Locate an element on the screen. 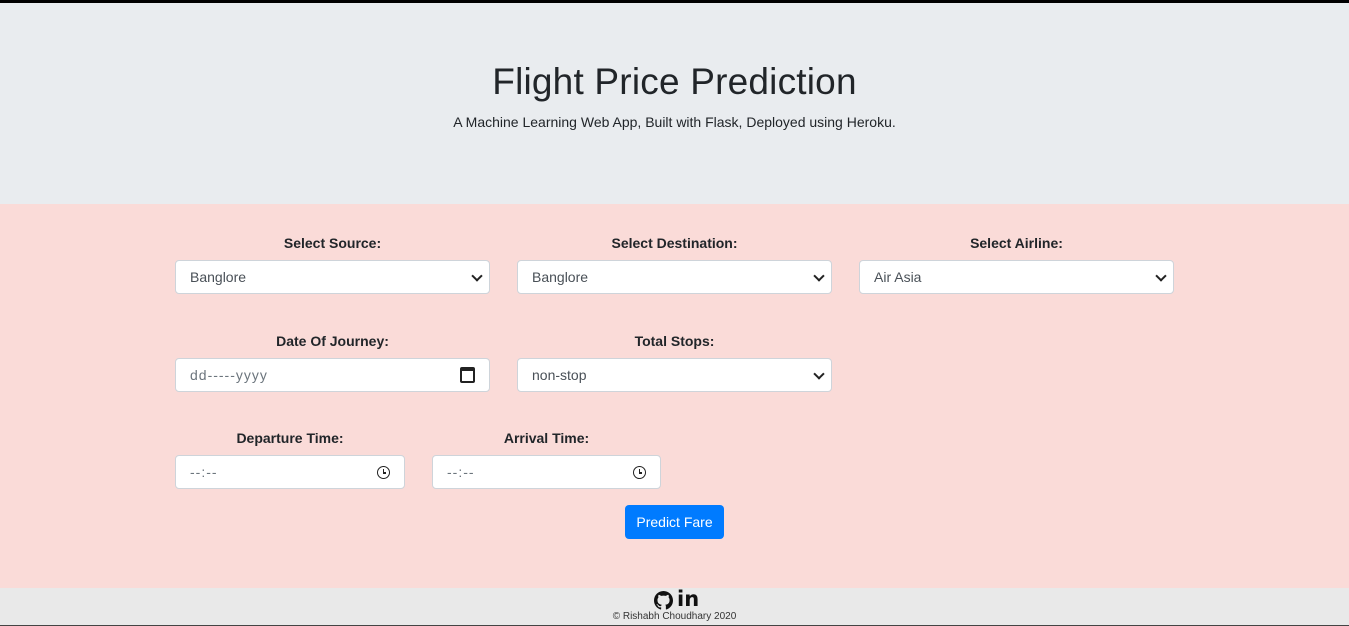  source-value: Banglore is located at coordinates (218, 277).